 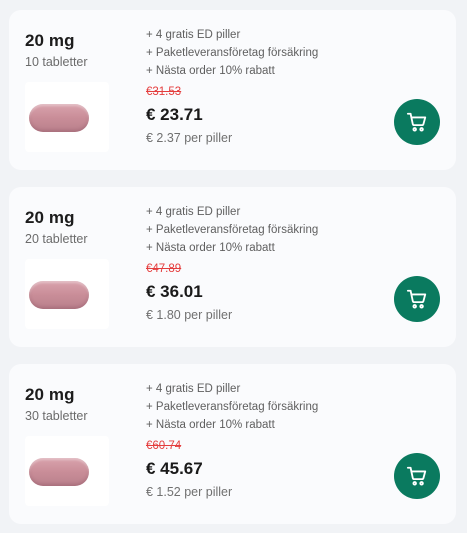 What do you see at coordinates (174, 468) in the screenshot?
I see `price: € 45.67` at bounding box center [174, 468].